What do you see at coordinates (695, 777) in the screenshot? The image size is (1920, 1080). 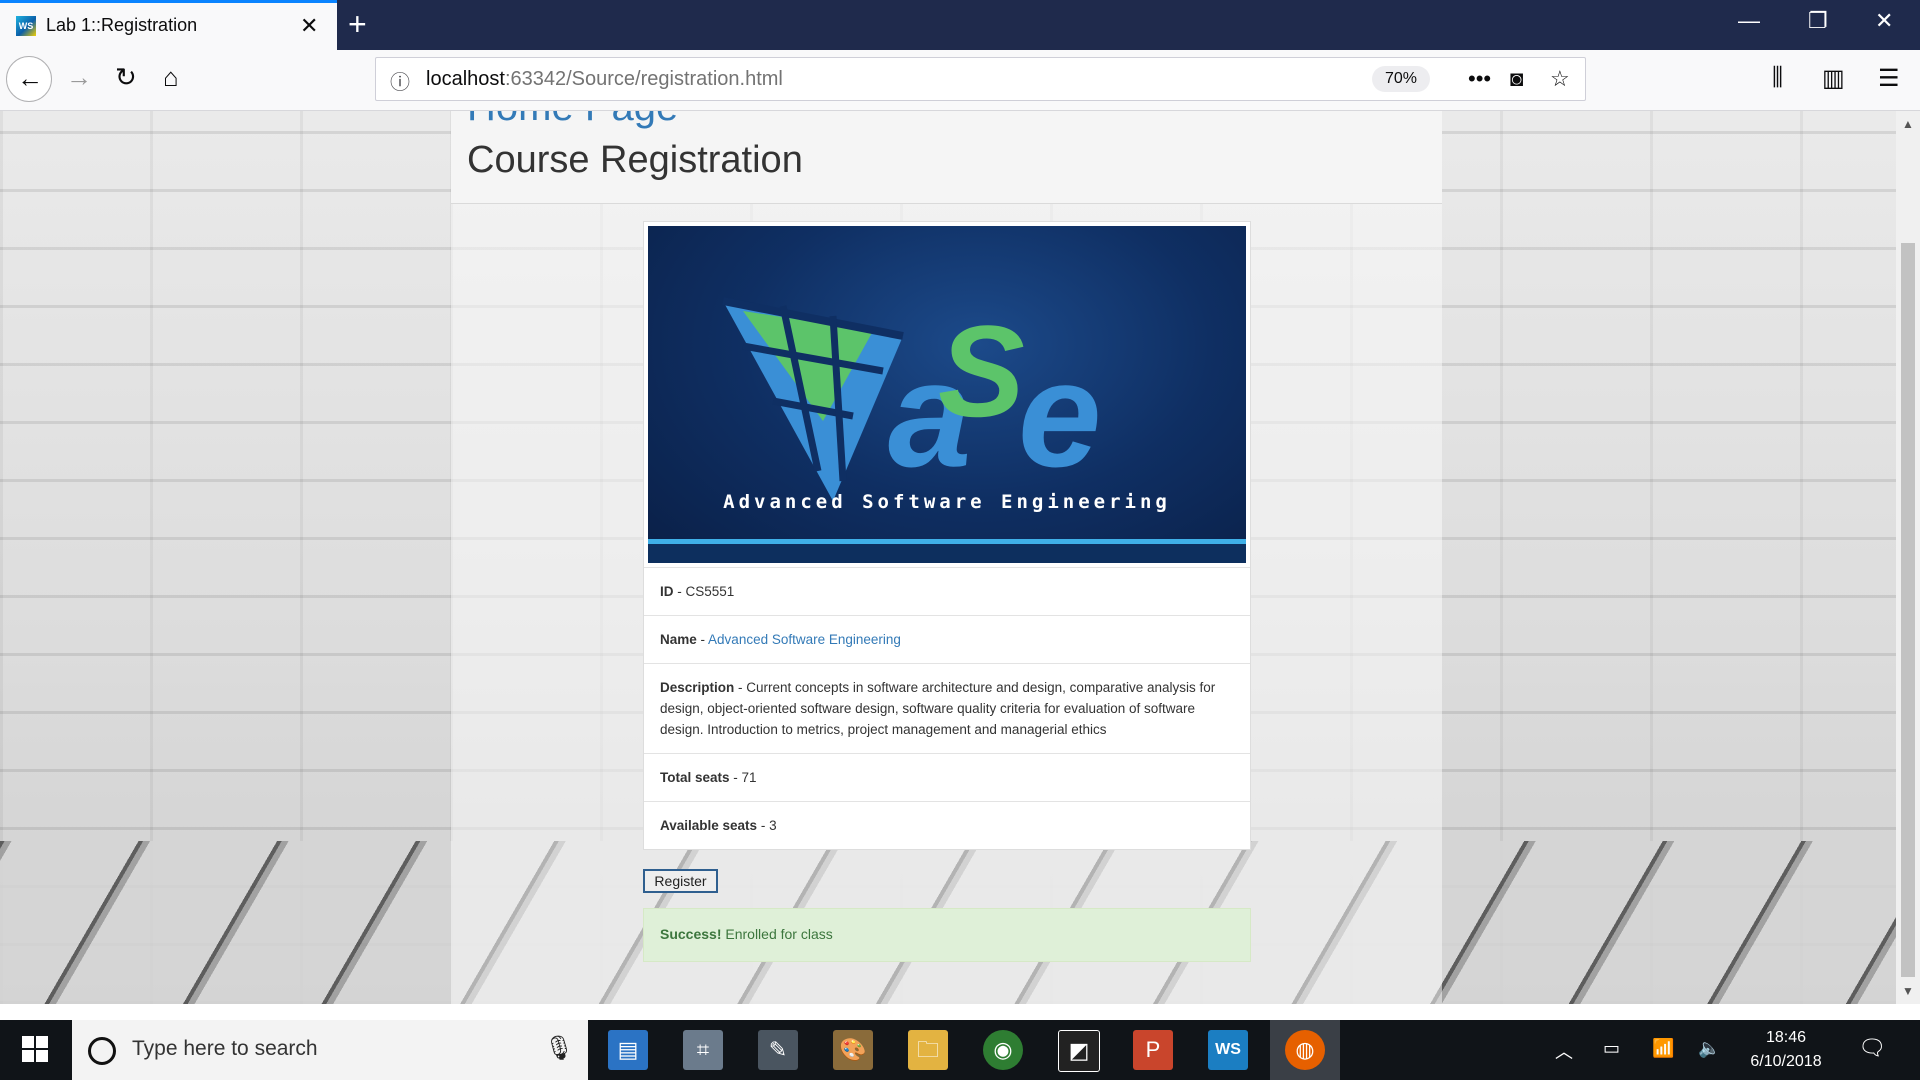 I see `total-seats-label: Total seats` at bounding box center [695, 777].